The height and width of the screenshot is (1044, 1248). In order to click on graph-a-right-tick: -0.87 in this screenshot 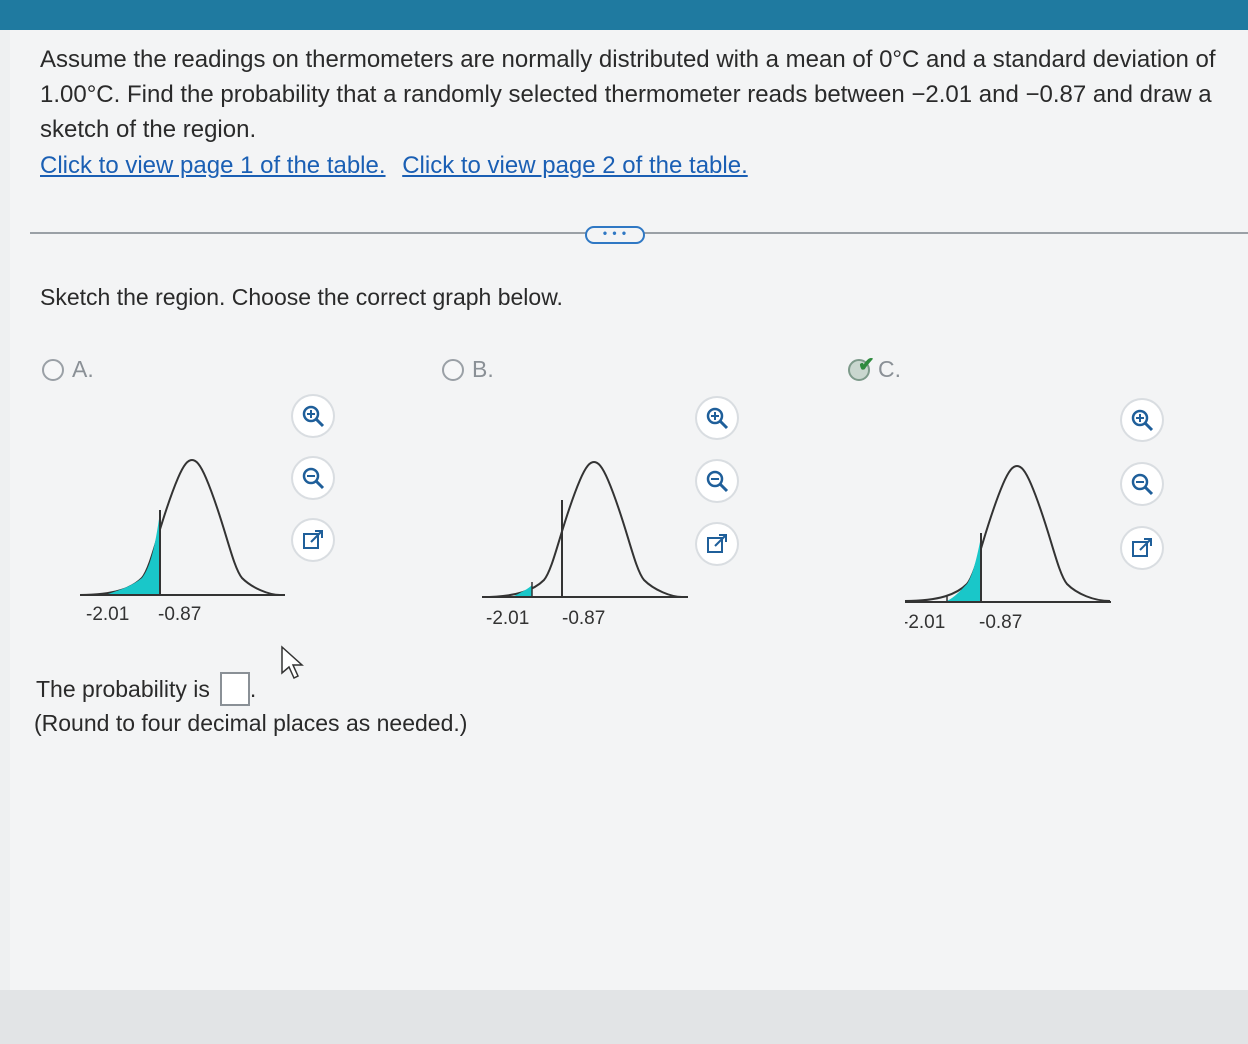, I will do `click(179, 614)`.